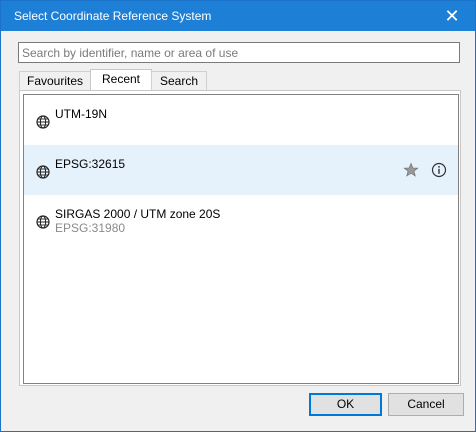 The image size is (476, 432). I want to click on close-icon: ✕, so click(452, 16).